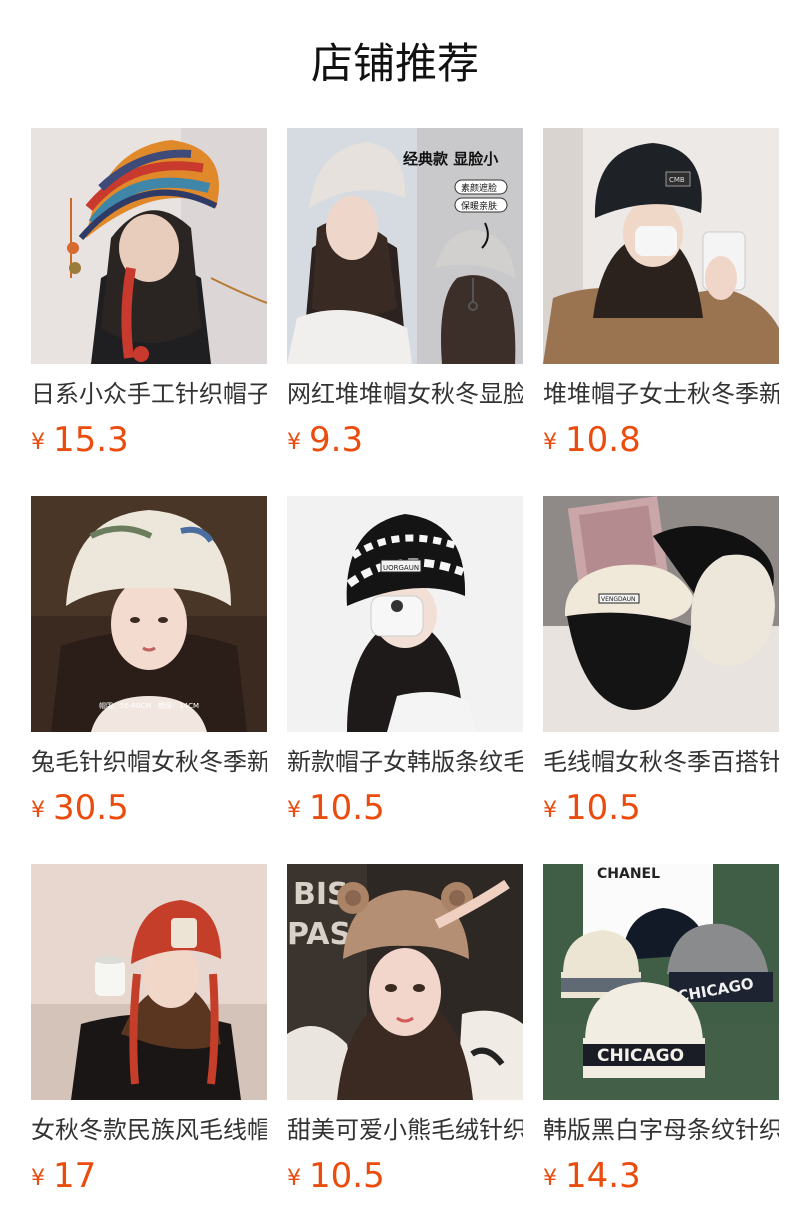 This screenshot has width=790, height=1232. What do you see at coordinates (336, 440) in the screenshot?
I see `price-value: 9.3` at bounding box center [336, 440].